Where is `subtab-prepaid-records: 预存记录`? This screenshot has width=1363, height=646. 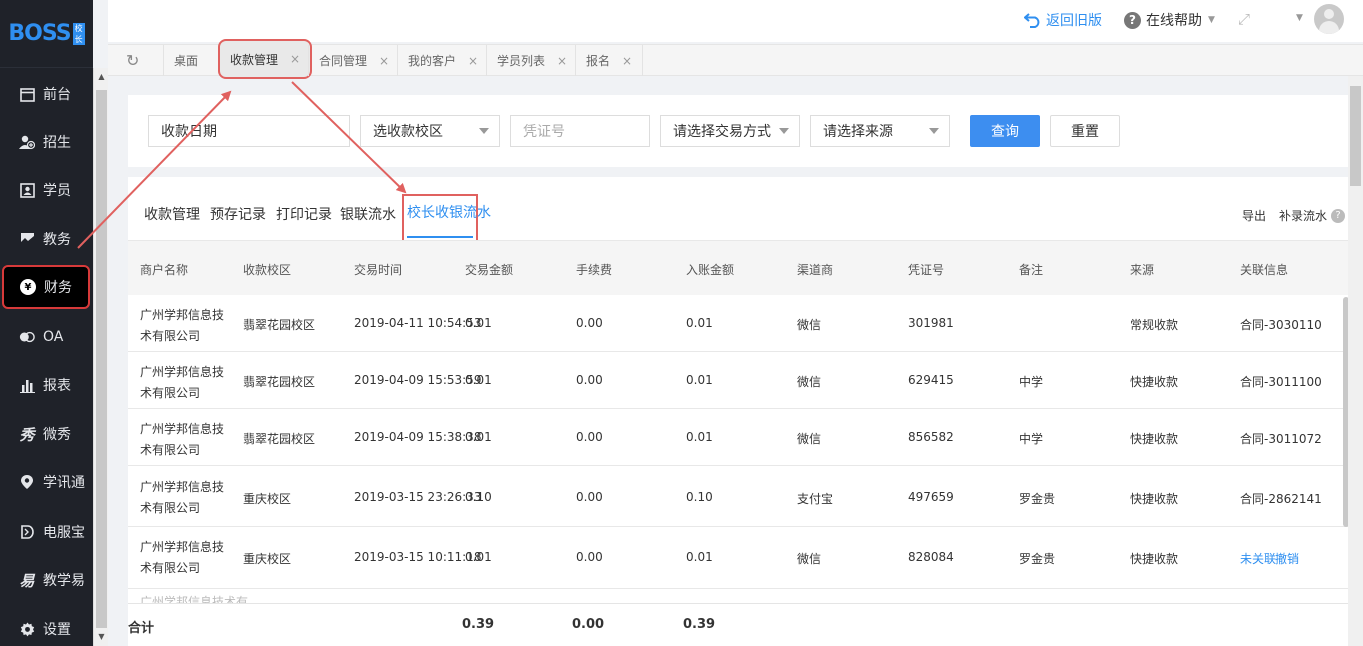
subtab-prepaid-records: 预存记录 is located at coordinates (238, 214).